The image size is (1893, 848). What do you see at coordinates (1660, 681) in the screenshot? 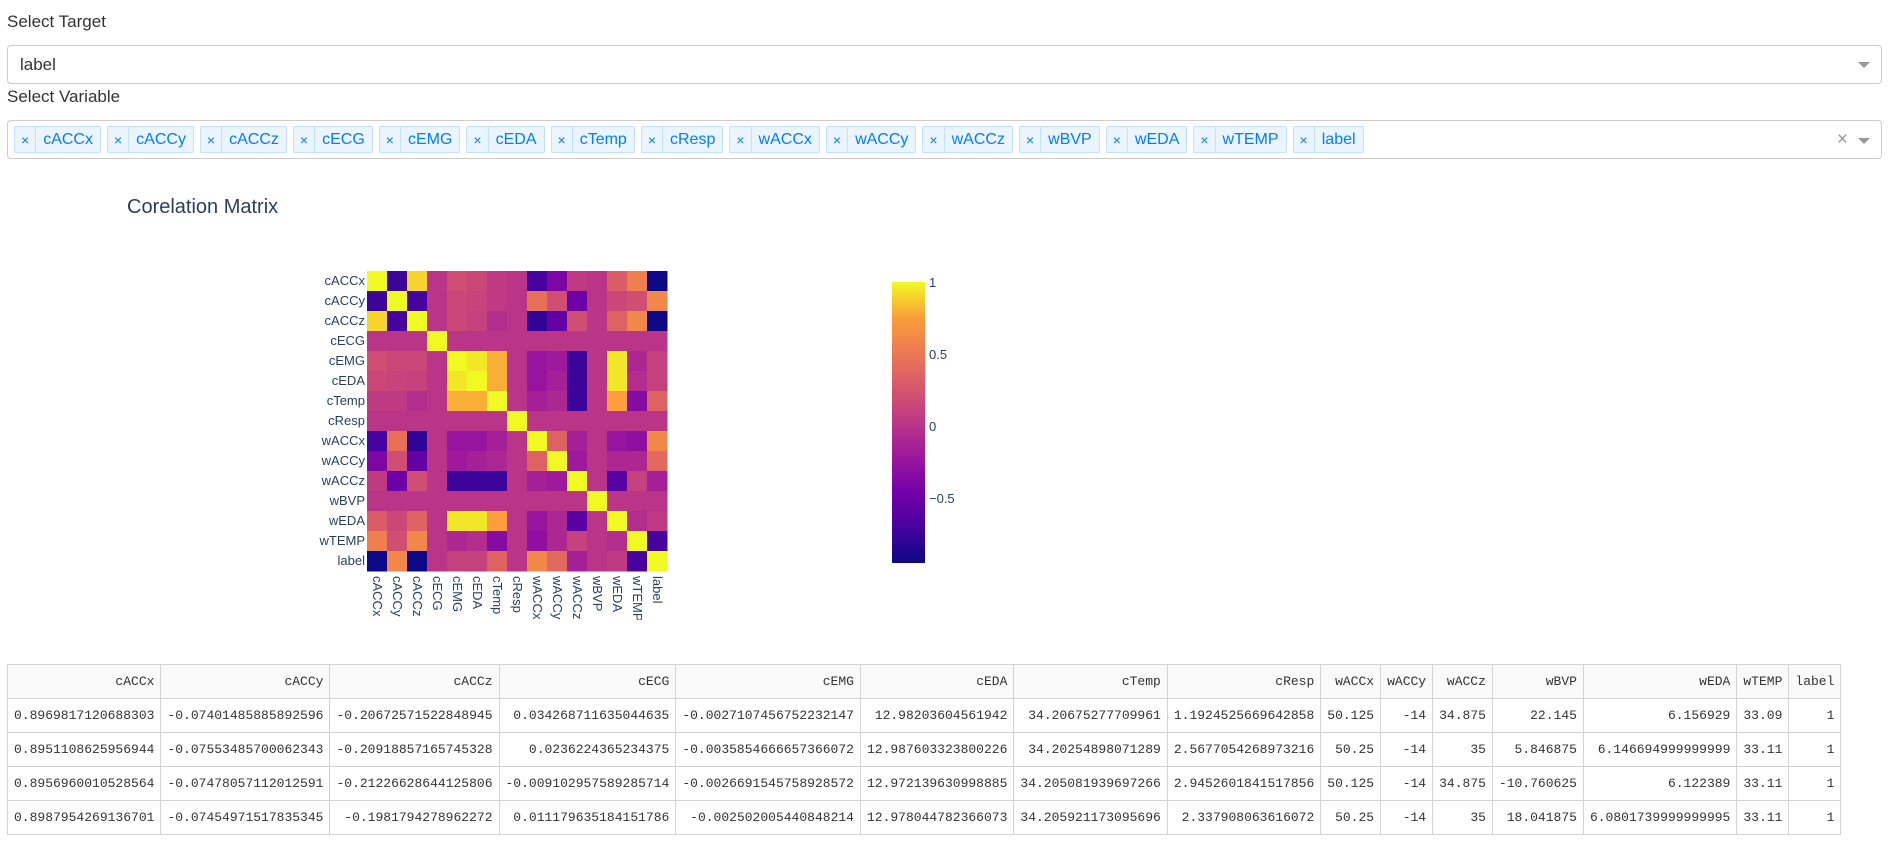
I see `column-header: wEDA` at bounding box center [1660, 681].